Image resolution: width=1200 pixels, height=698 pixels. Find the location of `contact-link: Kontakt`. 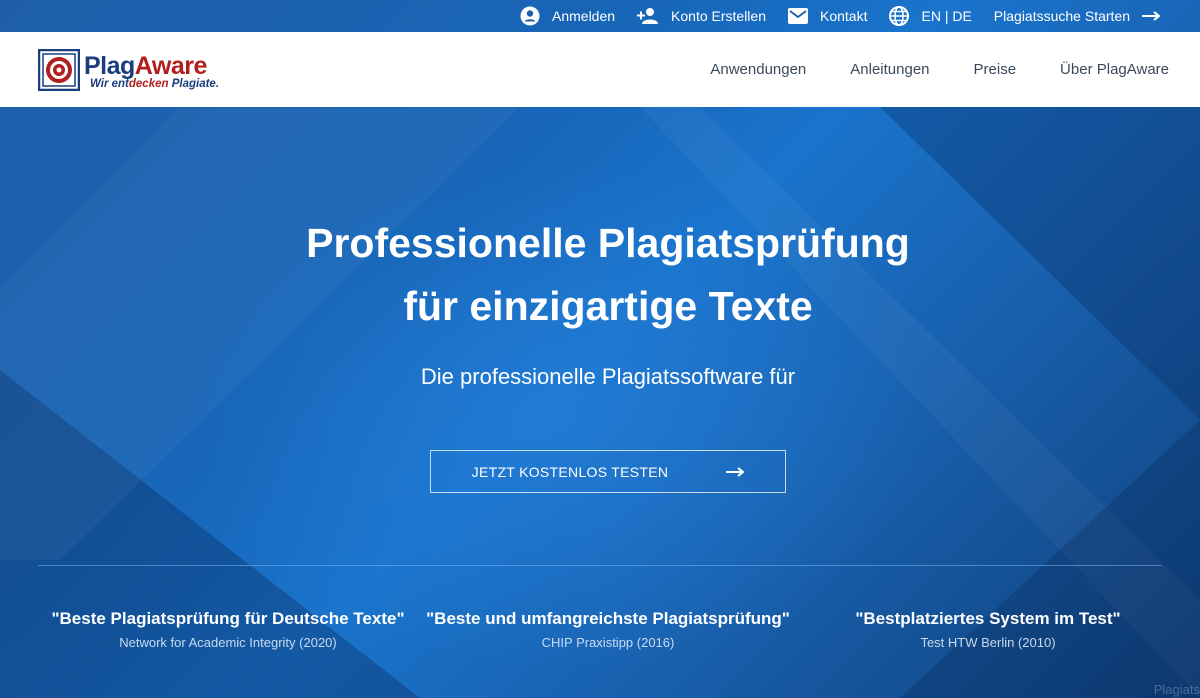

contact-link: Kontakt is located at coordinates (827, 16).